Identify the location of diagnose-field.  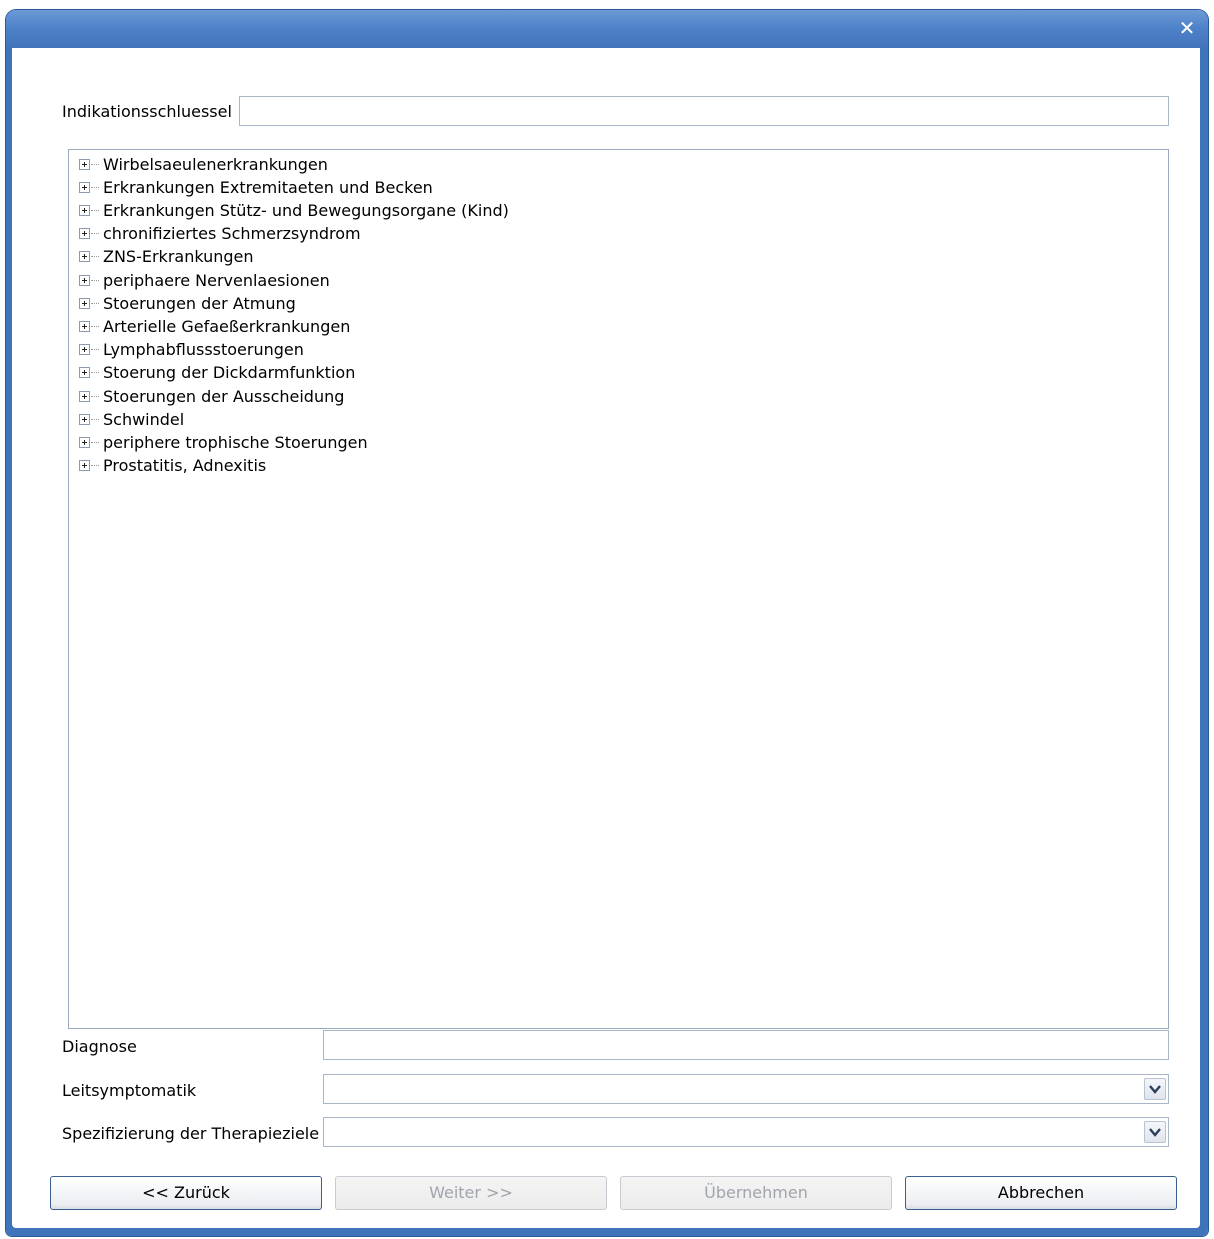
(746, 1045).